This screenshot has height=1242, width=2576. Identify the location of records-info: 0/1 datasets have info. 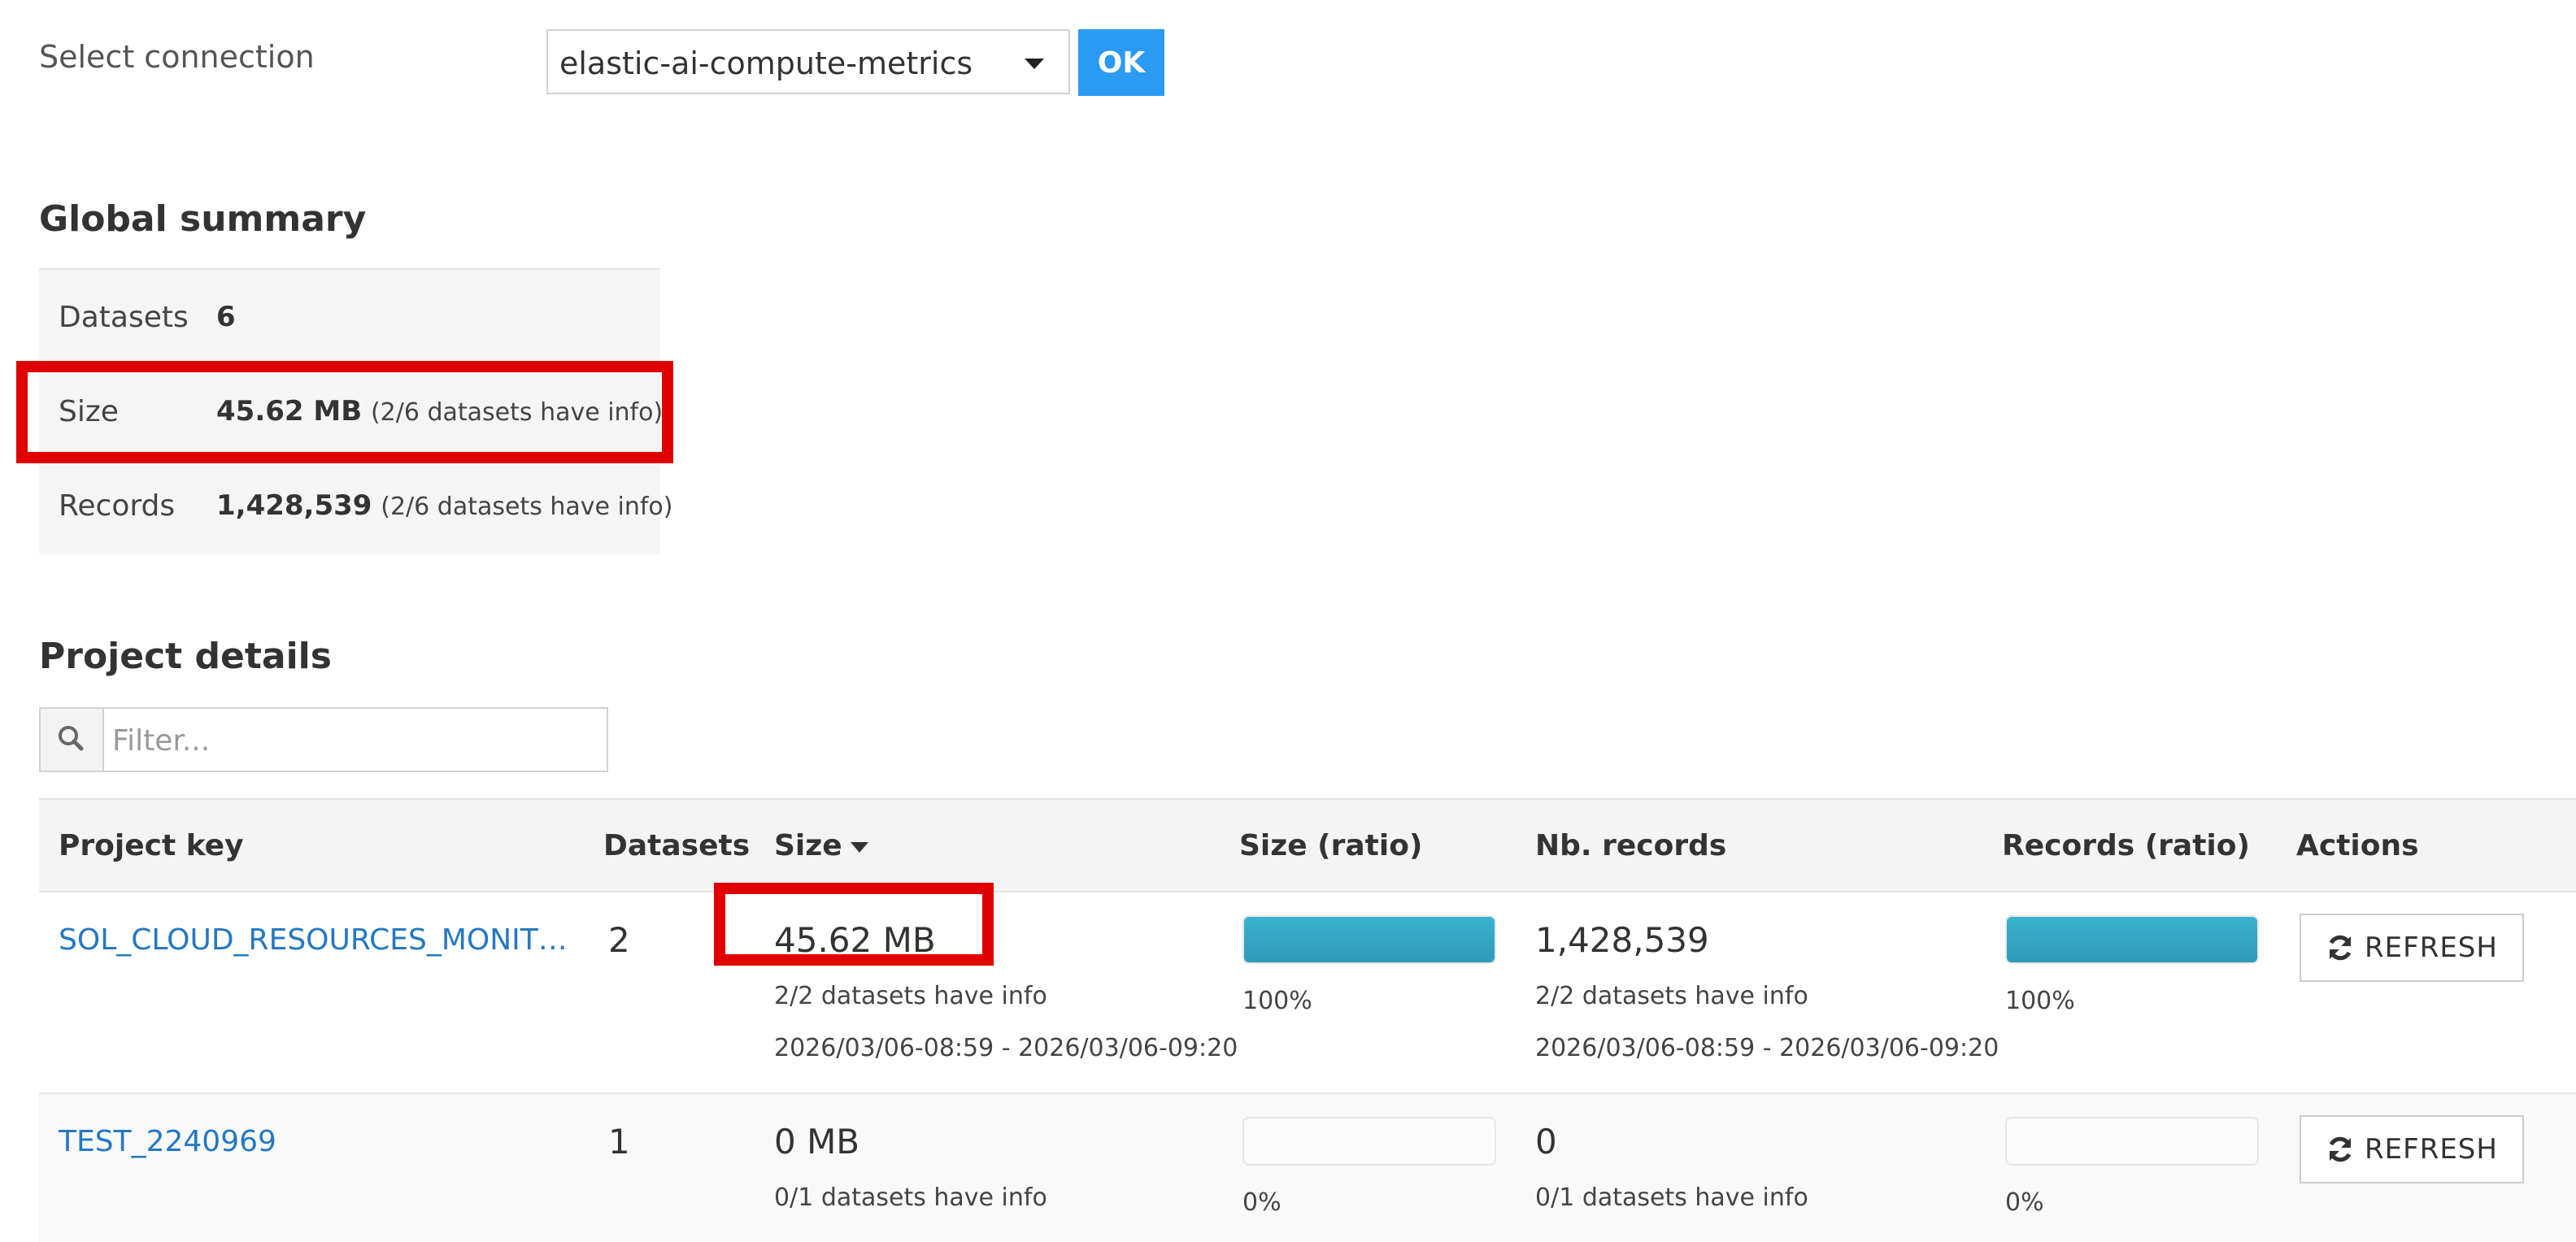
(1672, 1197).